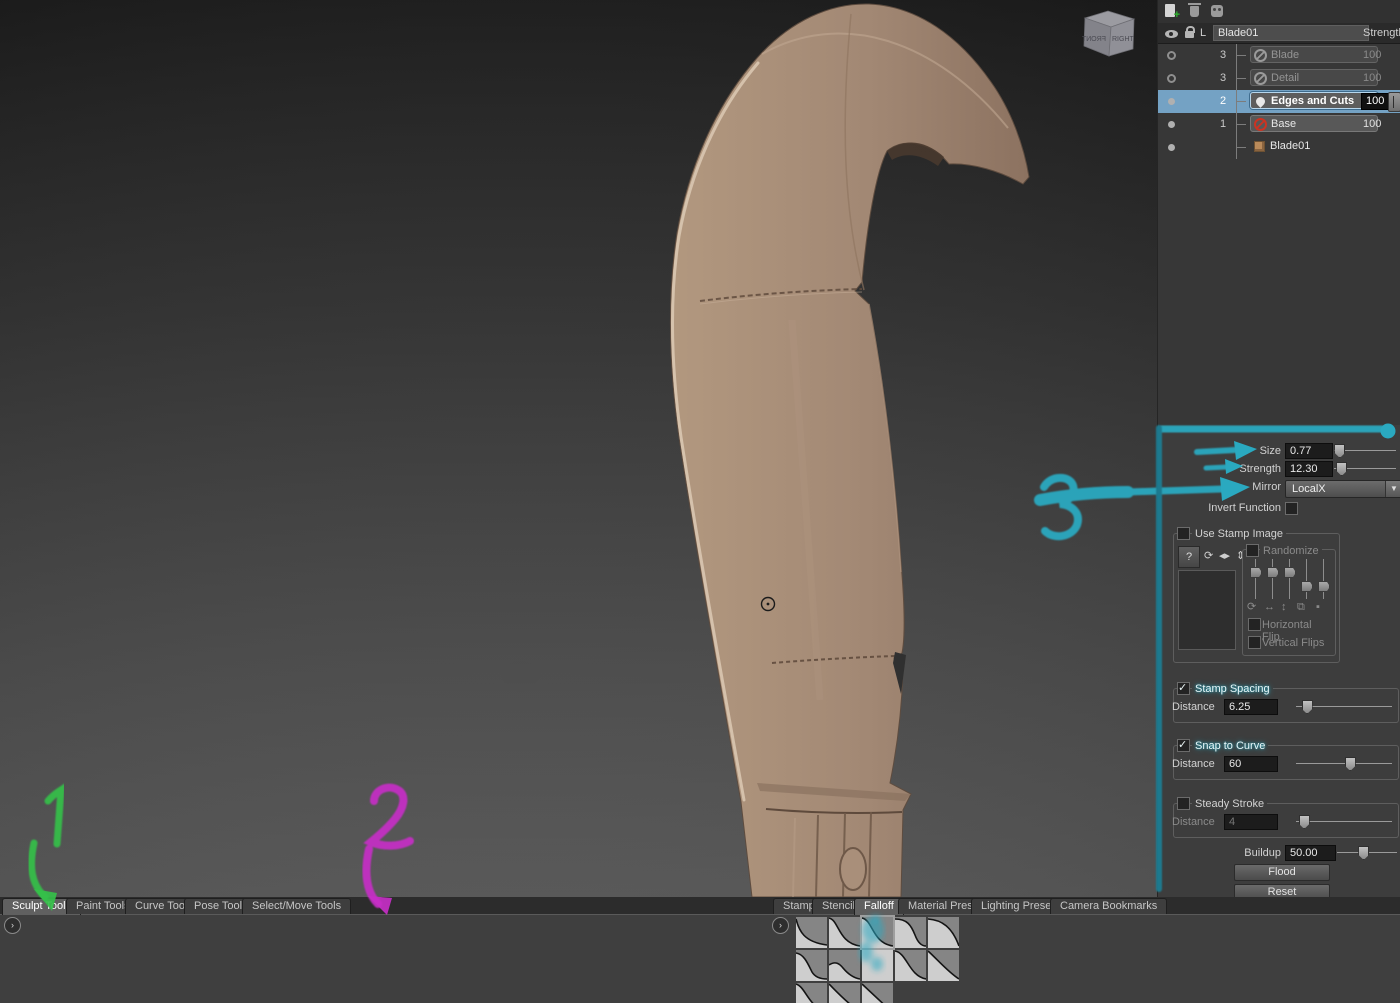 The height and width of the screenshot is (1003, 1400). What do you see at coordinates (1301, 607) in the screenshot?
I see `randomize-image-icon: ⧉` at bounding box center [1301, 607].